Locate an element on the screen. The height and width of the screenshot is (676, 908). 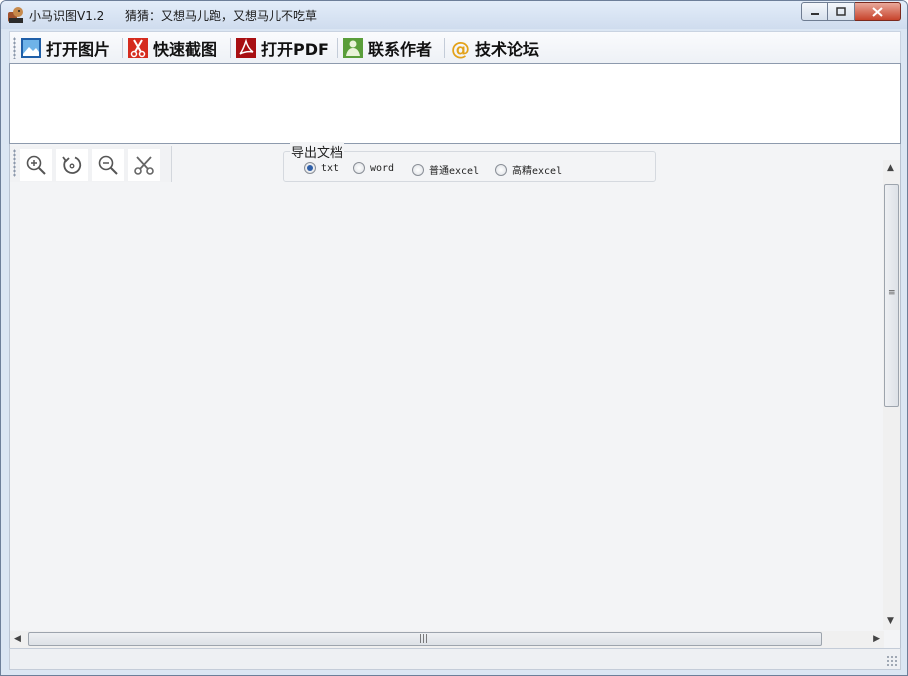
window-title: 小马识图V1.2 is located at coordinates (67, 16).